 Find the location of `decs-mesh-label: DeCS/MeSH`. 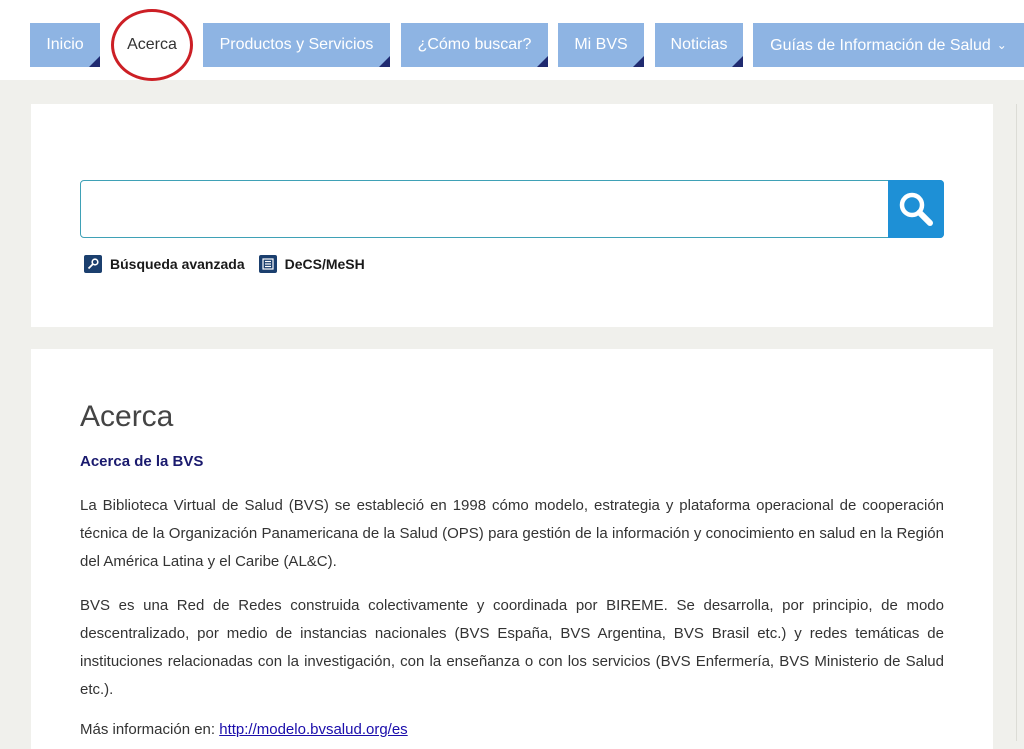

decs-mesh-label: DeCS/MeSH is located at coordinates (324, 264).